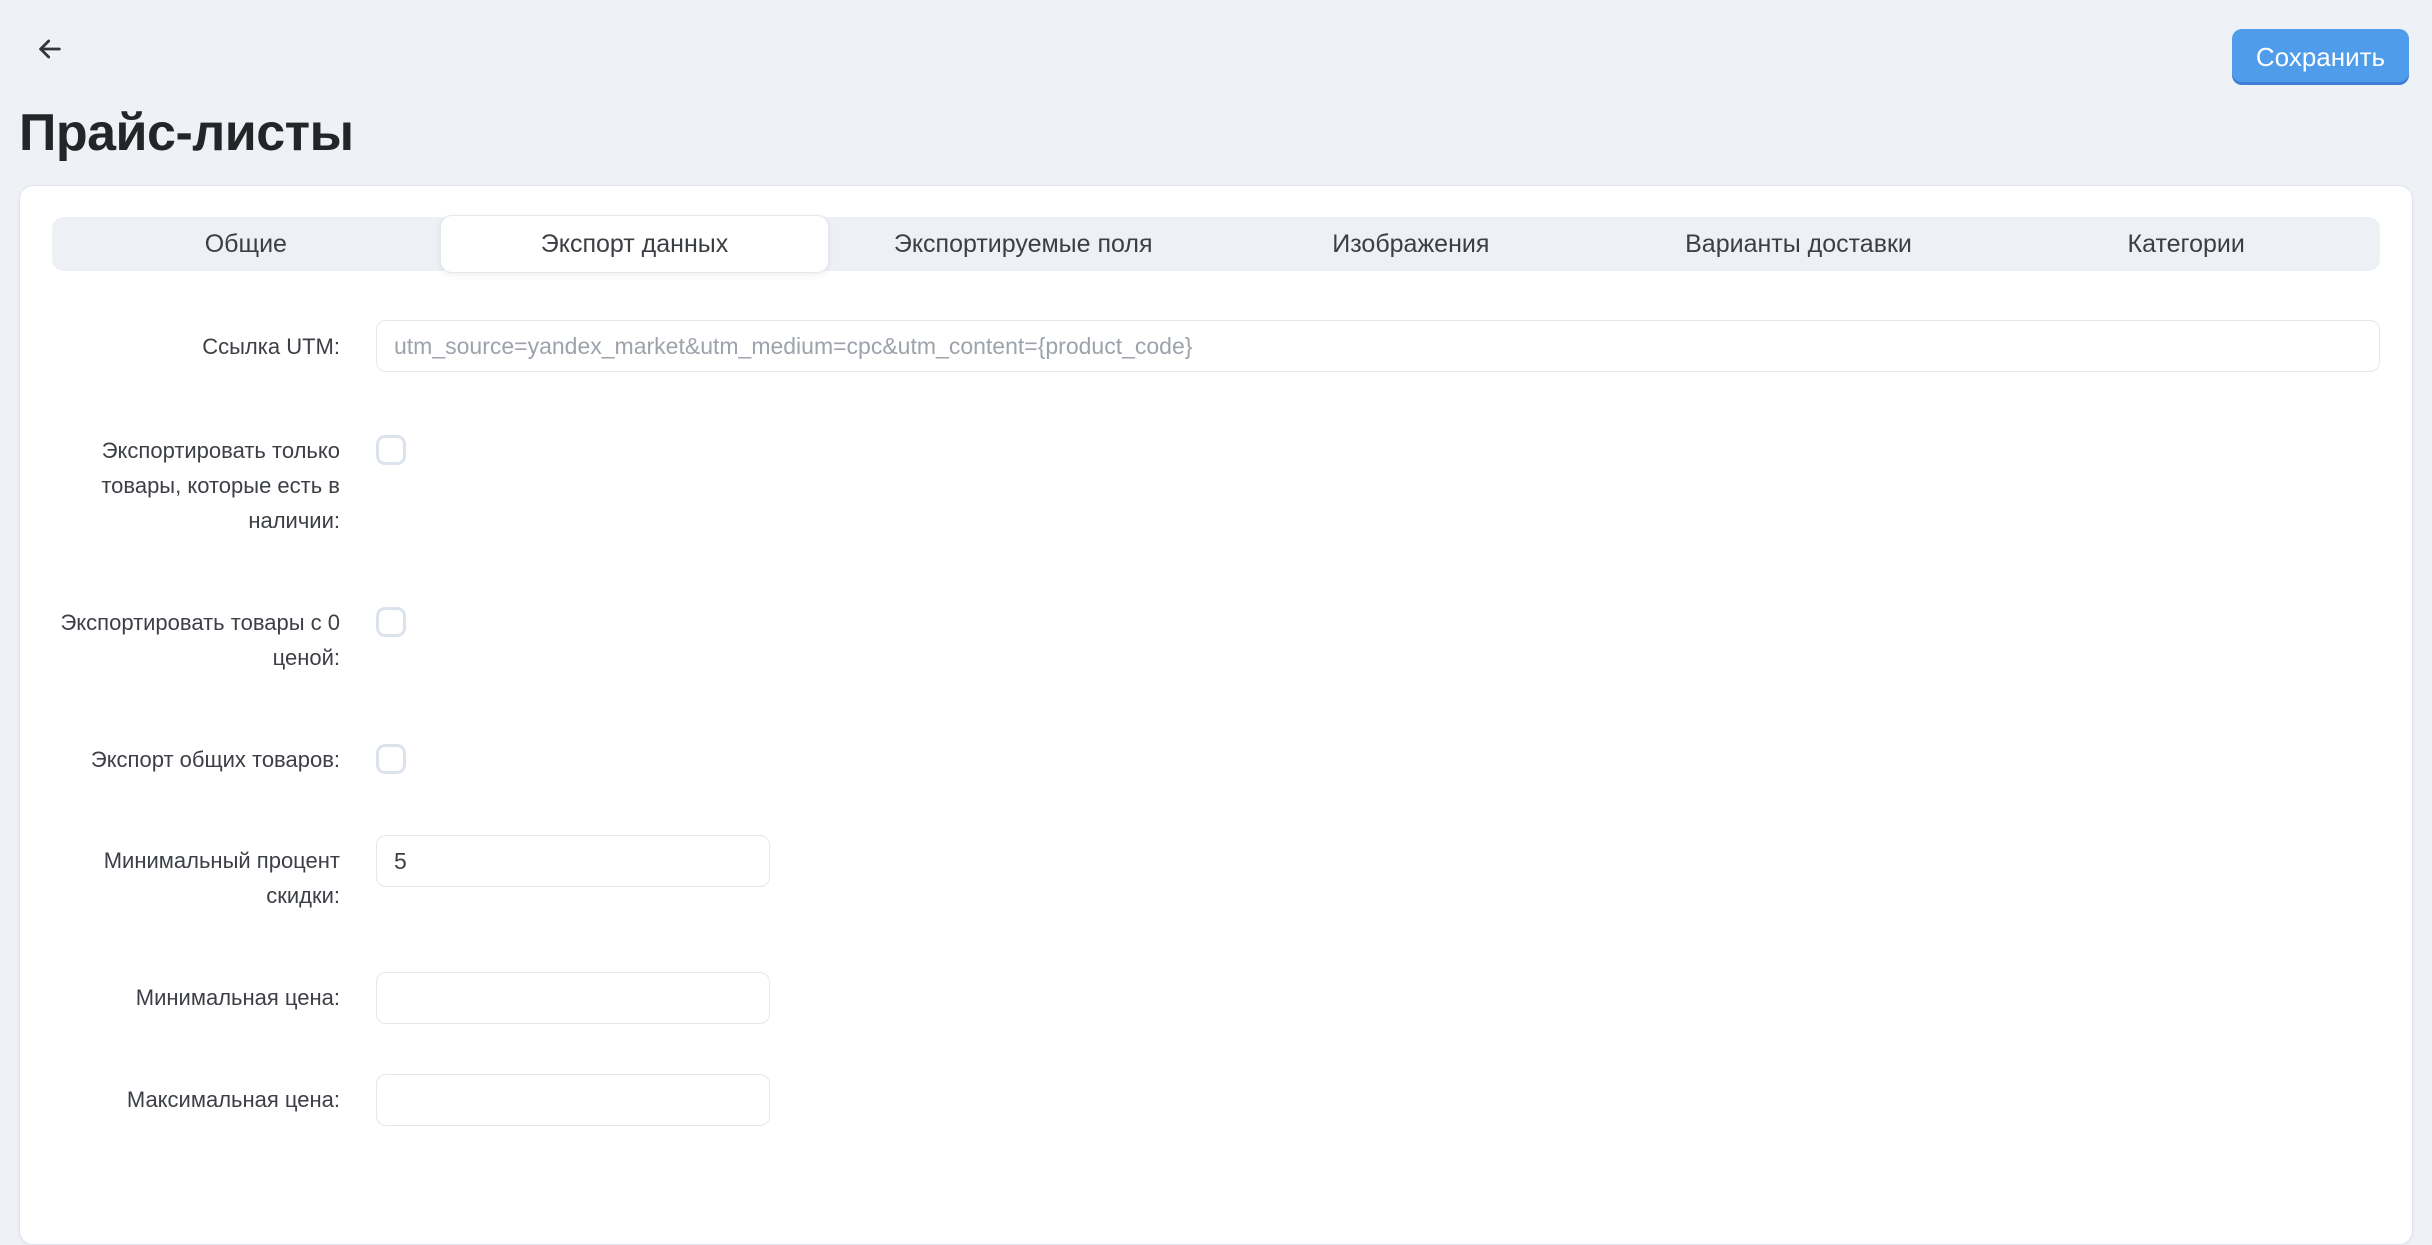 The width and height of the screenshot is (2432, 1245). Describe the element at coordinates (391, 622) in the screenshot. I see `export-zero-price-checkbox` at that location.